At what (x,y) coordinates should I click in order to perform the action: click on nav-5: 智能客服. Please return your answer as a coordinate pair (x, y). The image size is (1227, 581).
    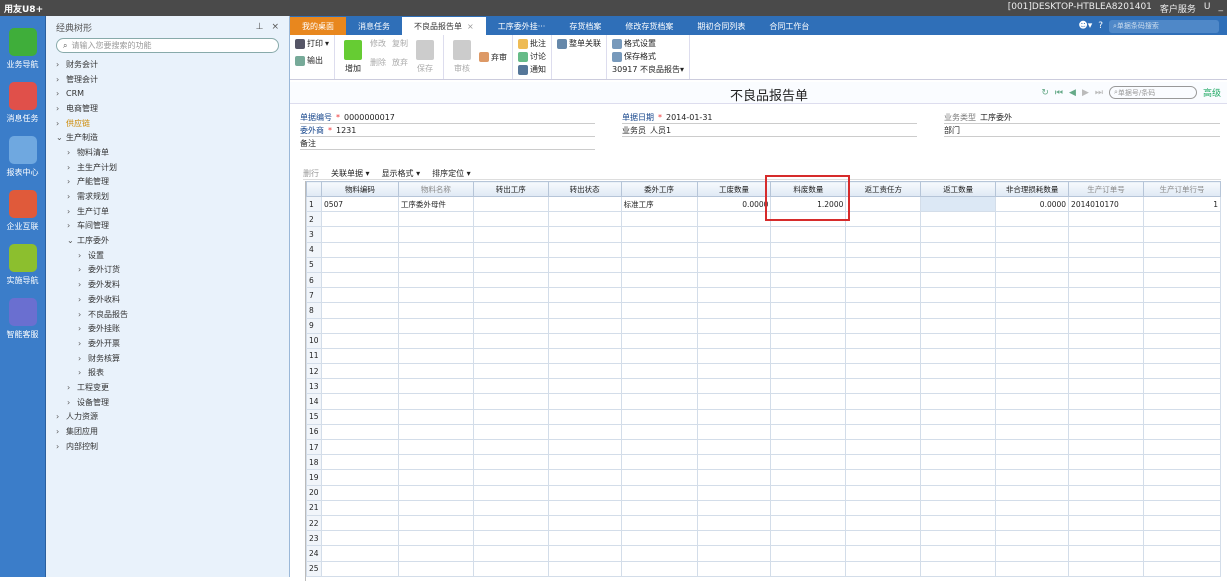
    Looking at the image, I should click on (22, 319).